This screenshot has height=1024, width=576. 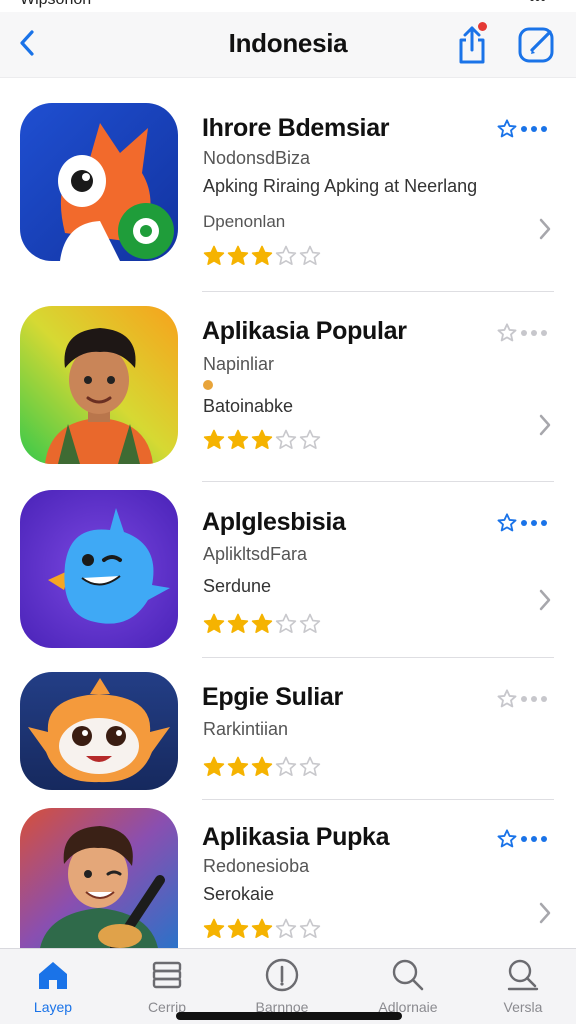 I want to click on app-subtitle: Redonesioba, so click(x=256, y=866).